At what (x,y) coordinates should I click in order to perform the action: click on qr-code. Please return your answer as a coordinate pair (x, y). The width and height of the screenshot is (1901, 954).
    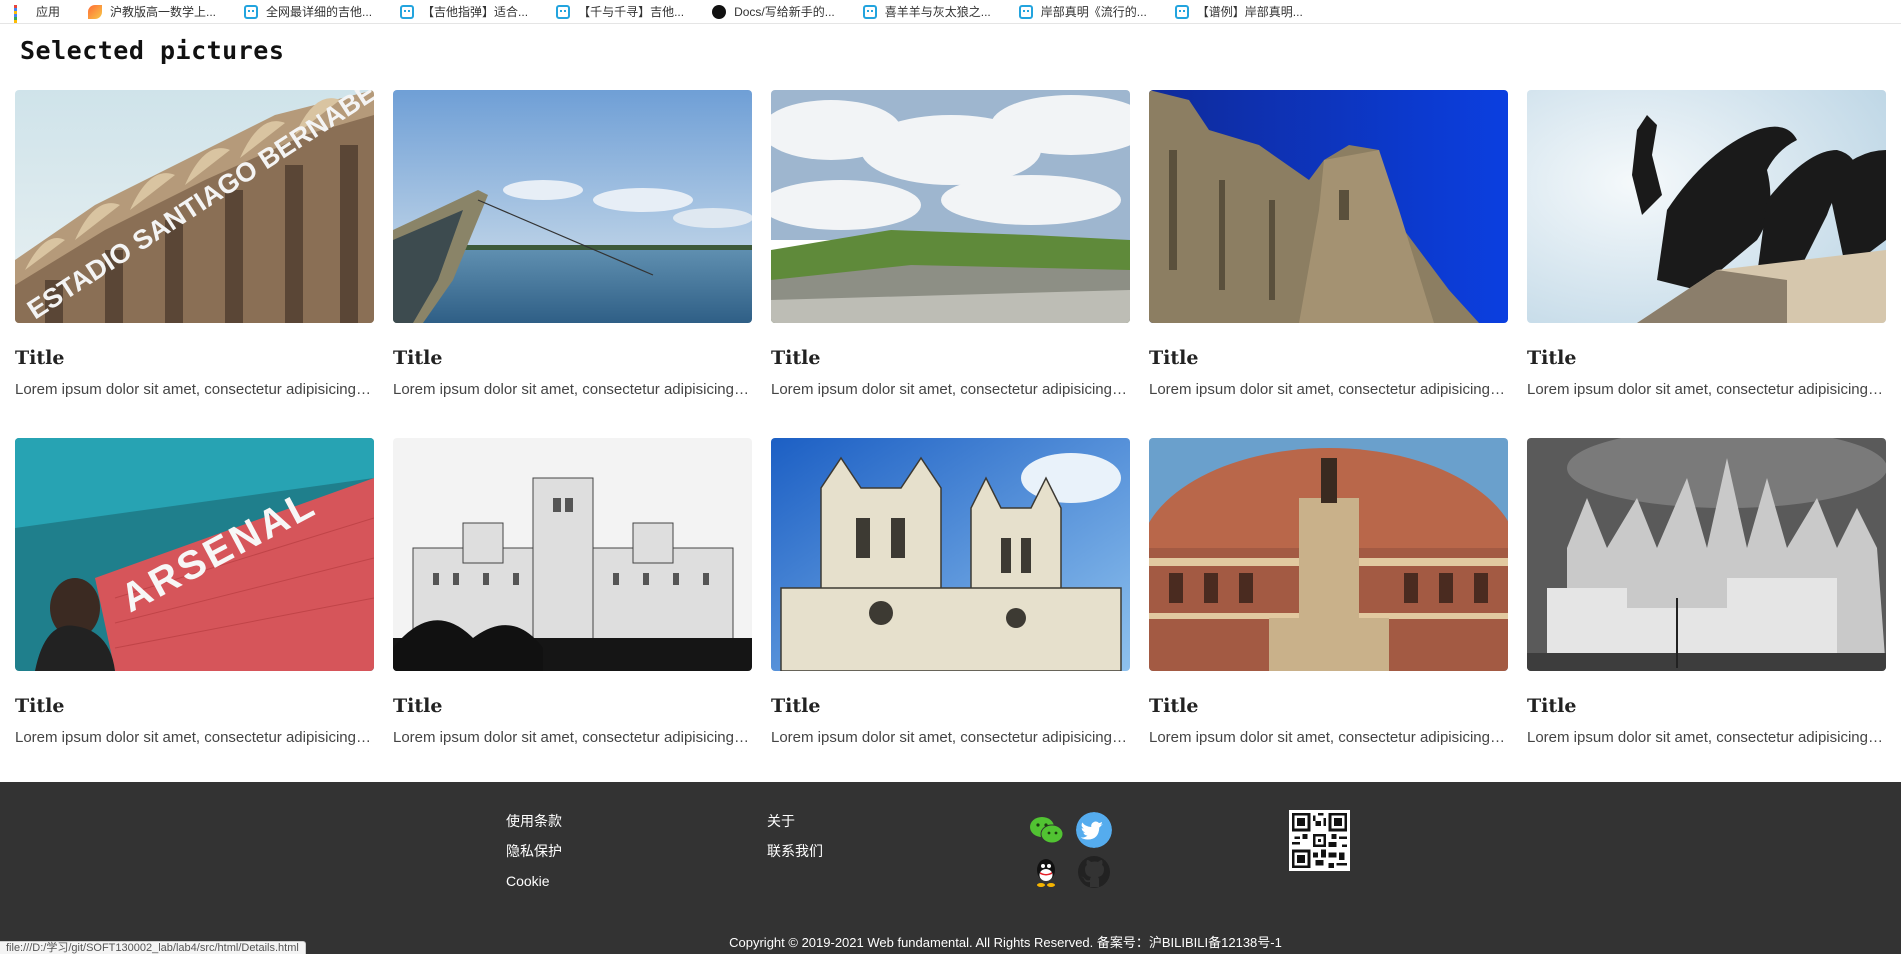
    Looking at the image, I should click on (1319, 840).